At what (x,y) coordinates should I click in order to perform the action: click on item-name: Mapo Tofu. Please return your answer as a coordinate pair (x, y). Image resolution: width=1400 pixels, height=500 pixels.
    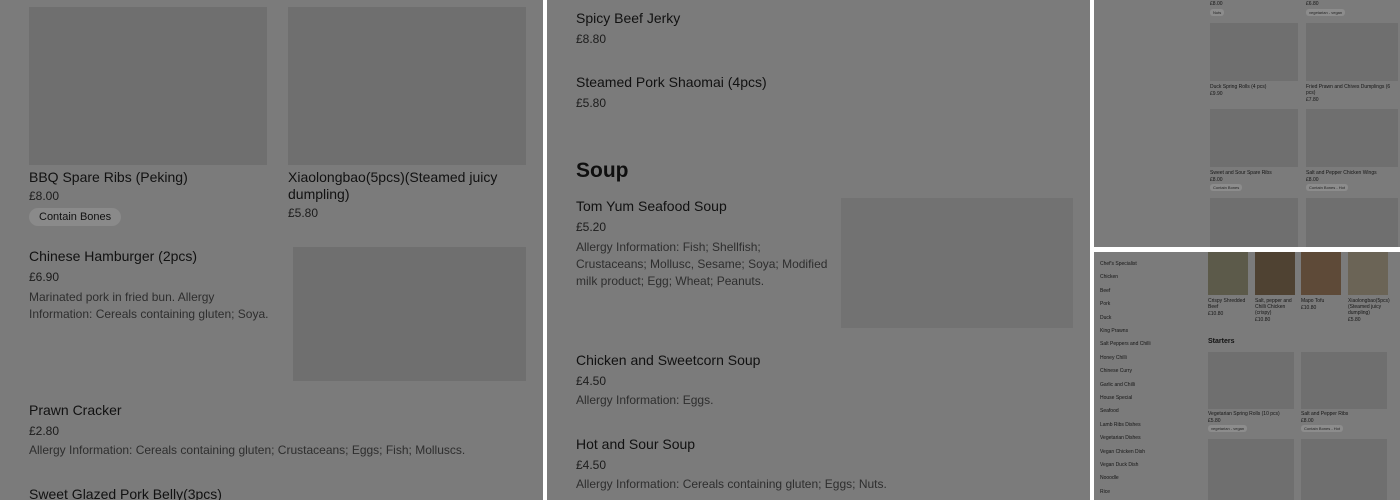
    Looking at the image, I should click on (1312, 301).